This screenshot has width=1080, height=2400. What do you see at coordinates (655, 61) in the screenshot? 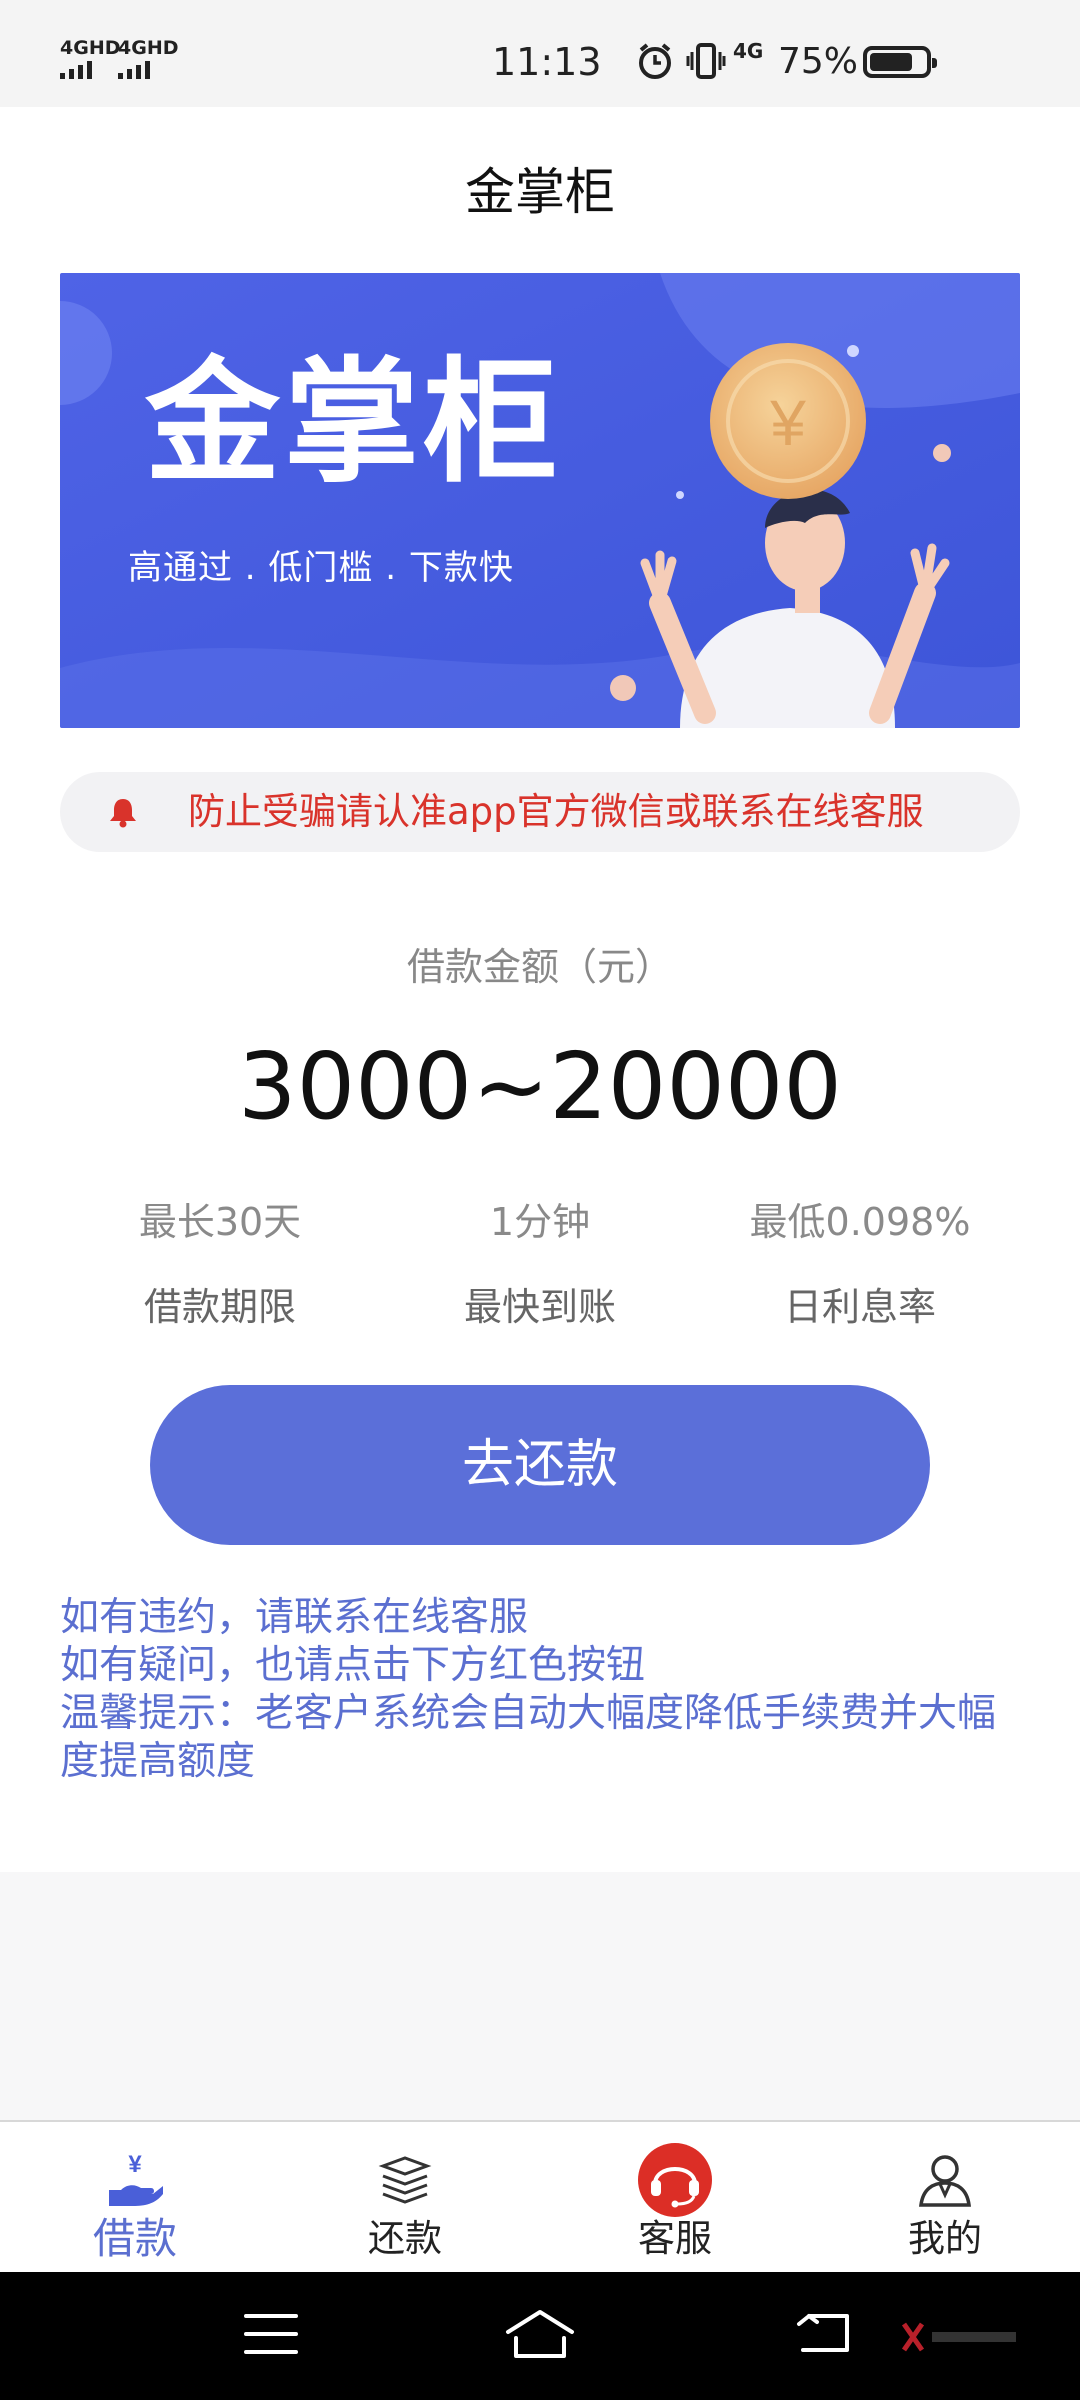
I see `alarm-icon` at bounding box center [655, 61].